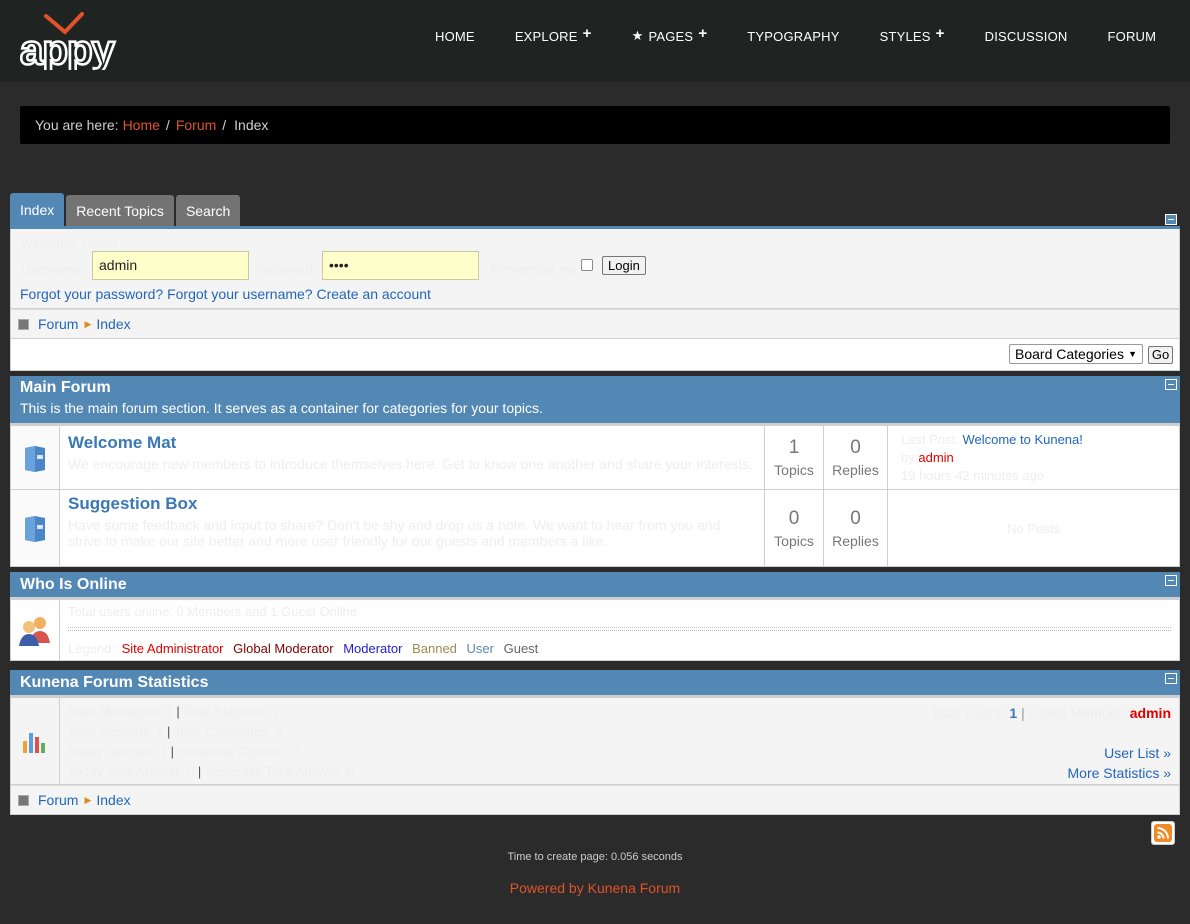 Image resolution: width=1190 pixels, height=924 pixels. I want to click on more-statistics-link: More Statistics », so click(1119, 773).